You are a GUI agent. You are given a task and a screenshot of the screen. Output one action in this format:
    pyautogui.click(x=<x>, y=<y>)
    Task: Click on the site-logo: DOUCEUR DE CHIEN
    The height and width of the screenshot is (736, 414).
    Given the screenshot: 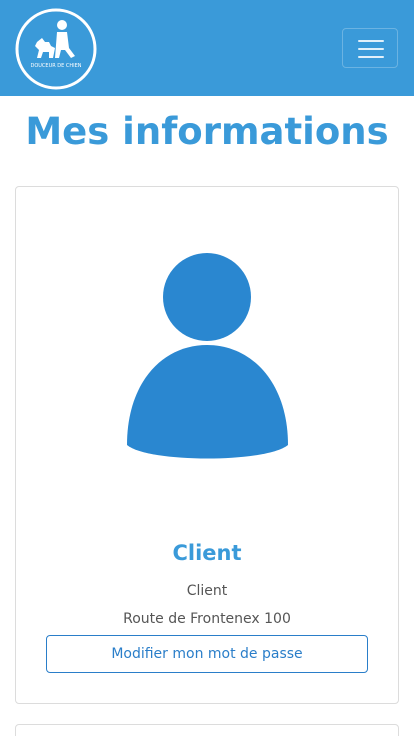 What is the action you would take?
    pyautogui.click(x=56, y=49)
    